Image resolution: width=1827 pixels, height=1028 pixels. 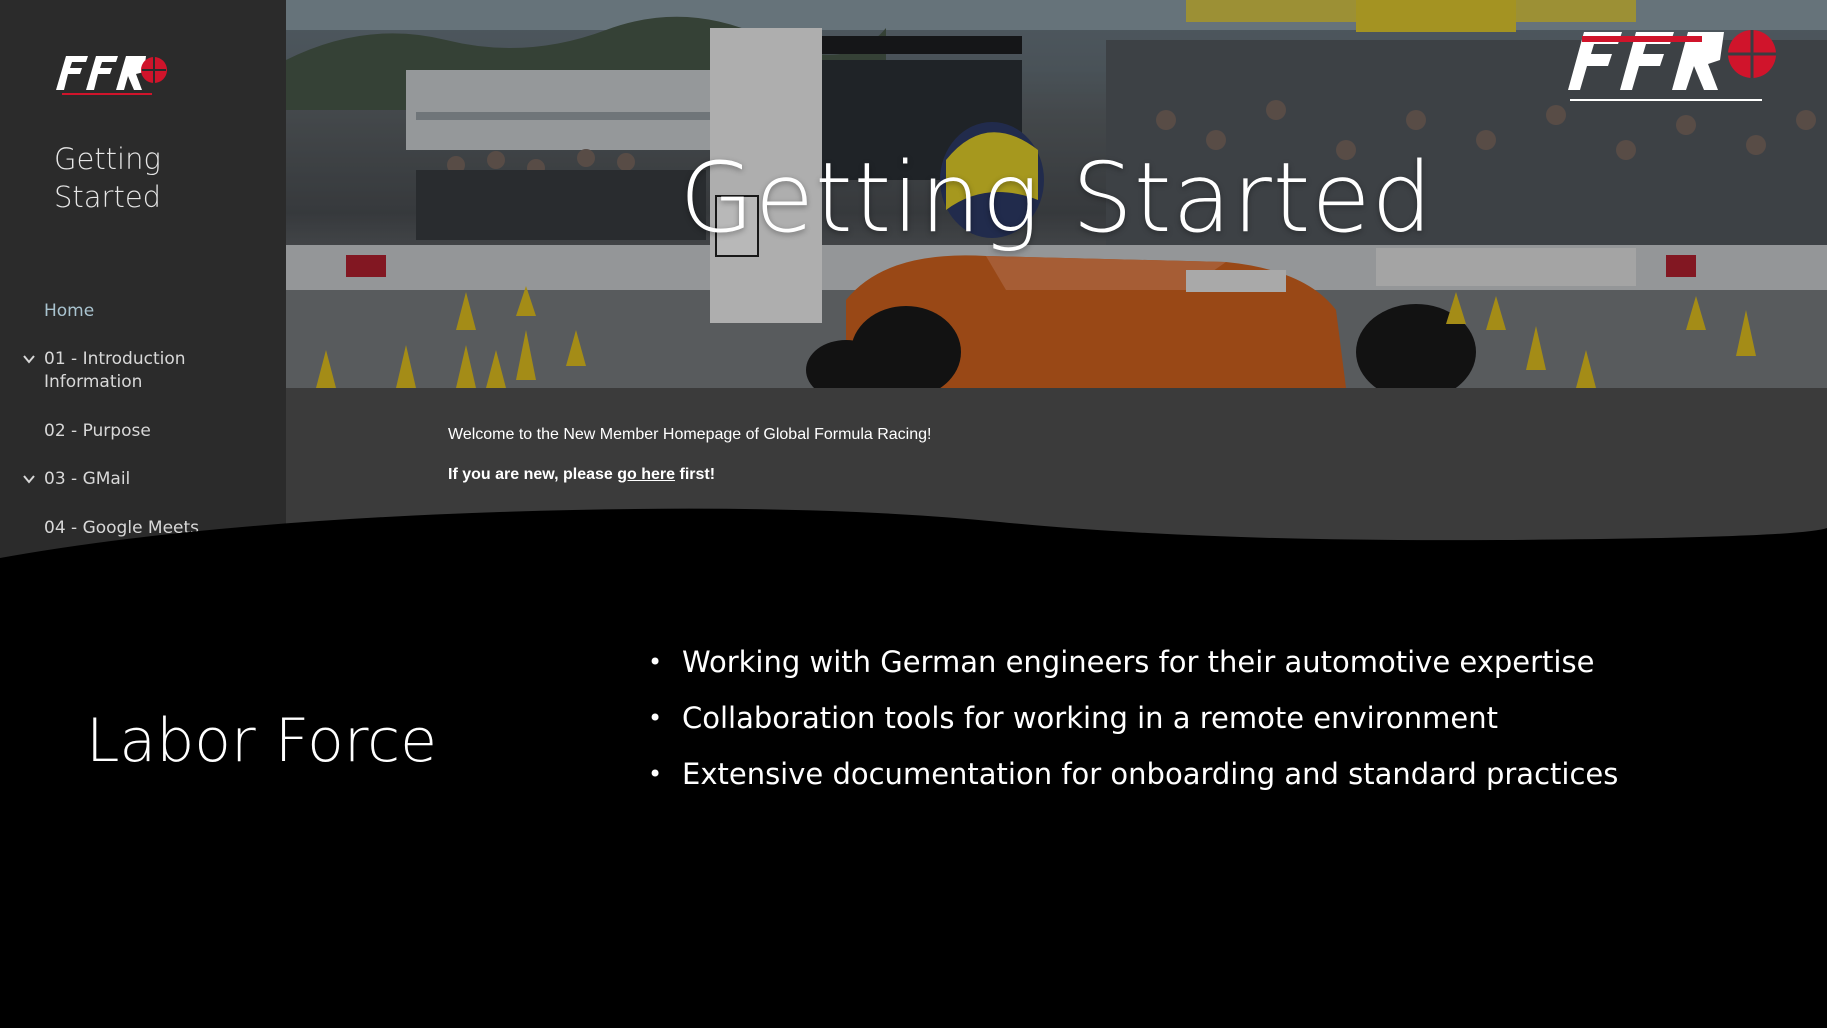 What do you see at coordinates (695, 474) in the screenshot?
I see `new-member-suffix: first!` at bounding box center [695, 474].